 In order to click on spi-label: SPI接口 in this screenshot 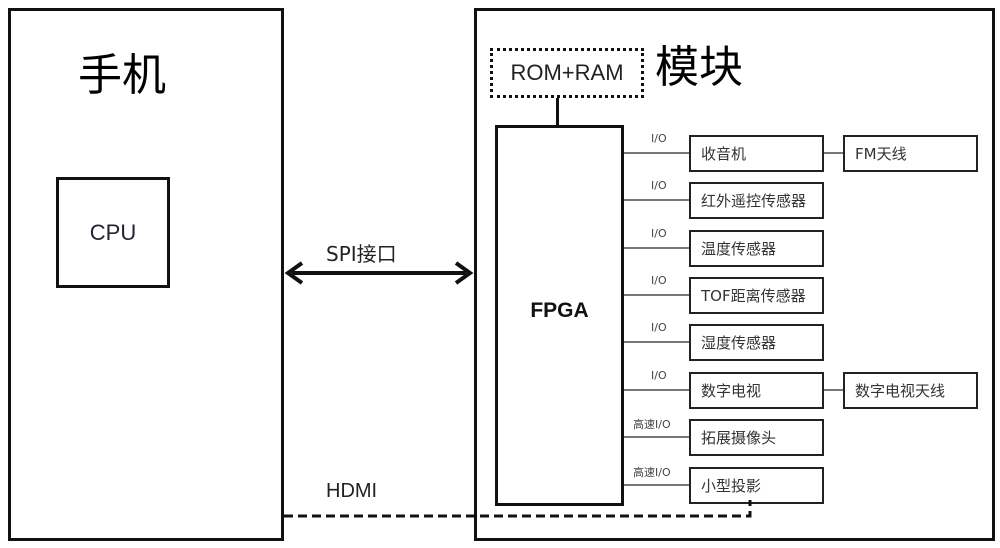, I will do `click(361, 254)`.